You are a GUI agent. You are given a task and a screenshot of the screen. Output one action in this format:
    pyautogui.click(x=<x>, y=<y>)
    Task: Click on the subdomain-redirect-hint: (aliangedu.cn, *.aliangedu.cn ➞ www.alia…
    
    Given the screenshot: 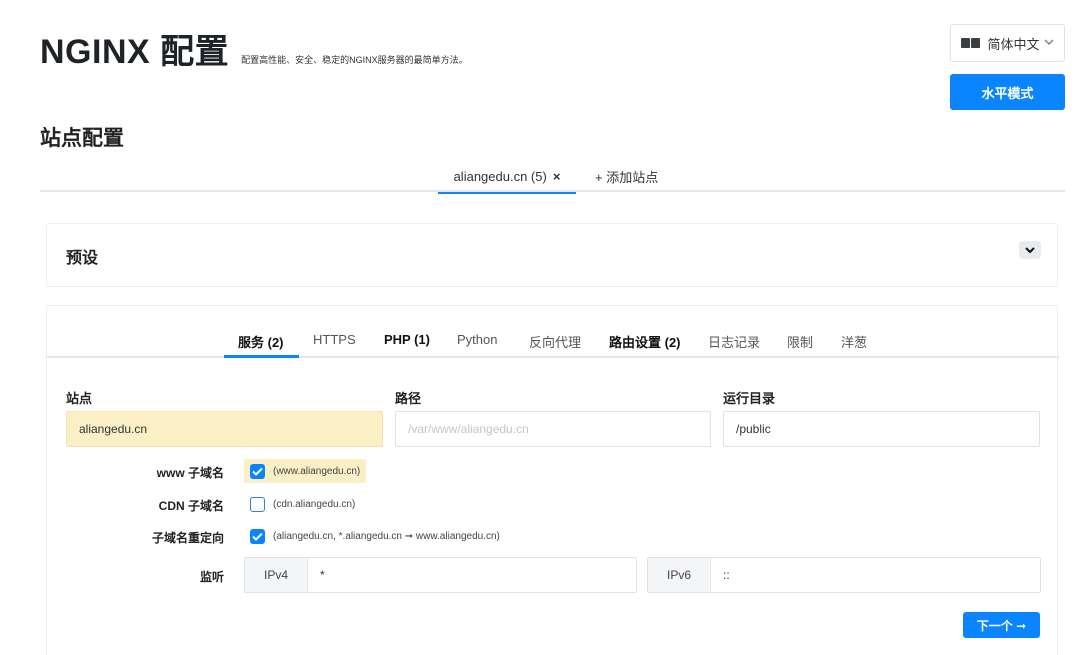 What is the action you would take?
    pyautogui.click(x=386, y=536)
    